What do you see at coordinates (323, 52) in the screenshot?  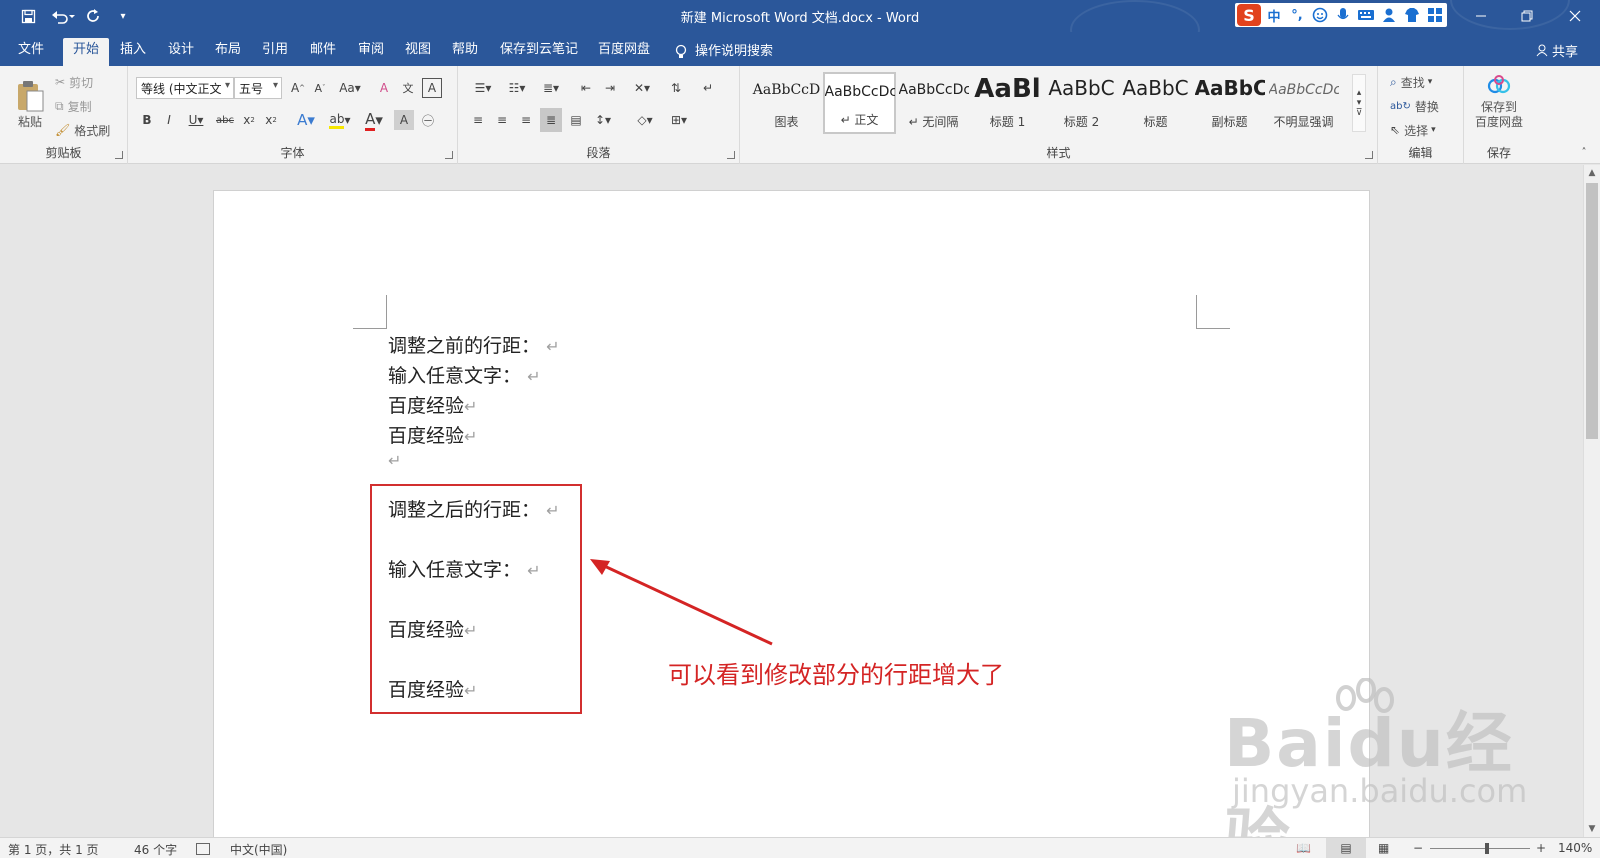 I see `tab-mailings: 邮件` at bounding box center [323, 52].